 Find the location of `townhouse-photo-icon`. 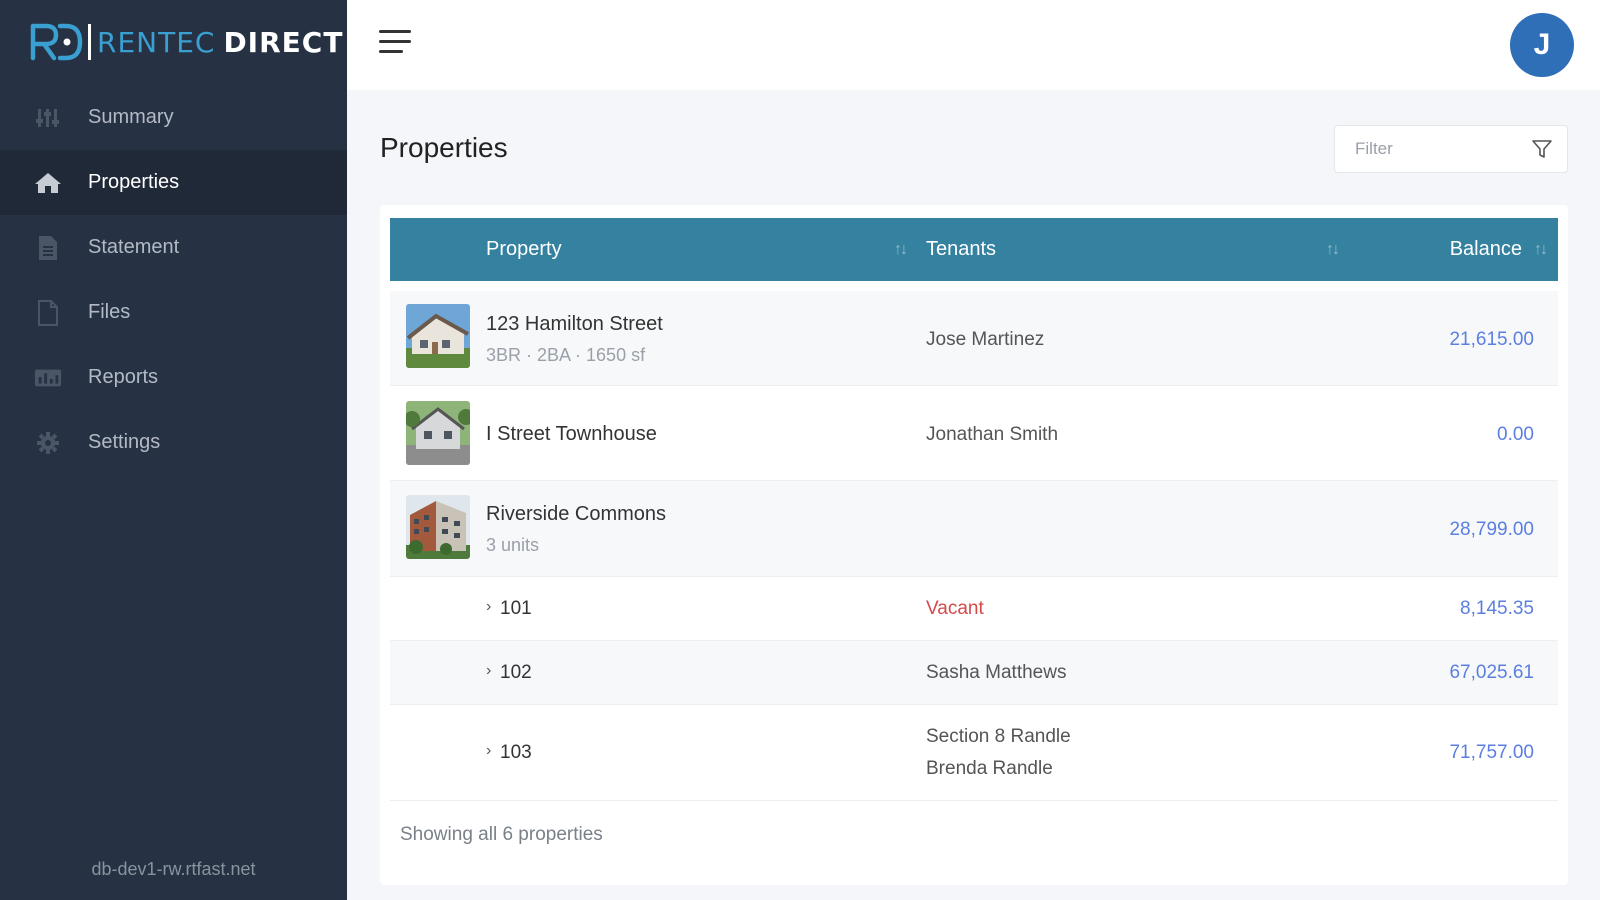

townhouse-photo-icon is located at coordinates (438, 433).